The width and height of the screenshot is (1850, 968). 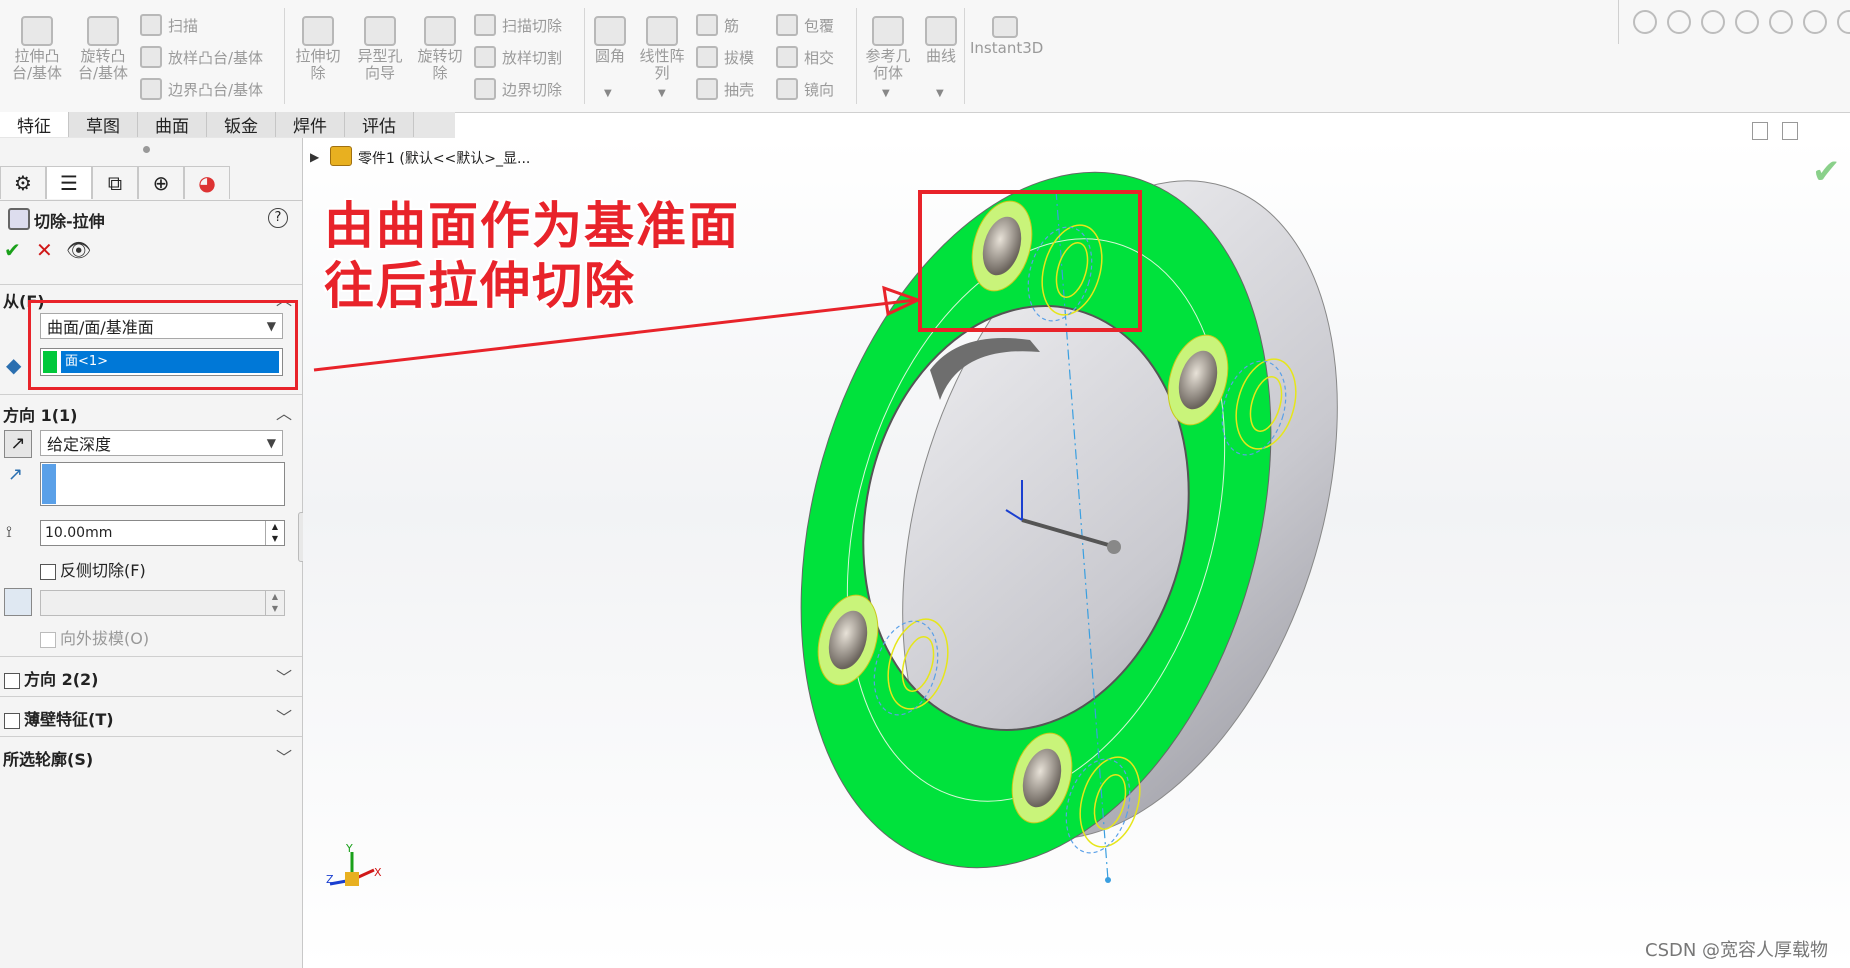 What do you see at coordinates (349, 848) in the screenshot?
I see `triad-y-label: Y` at bounding box center [349, 848].